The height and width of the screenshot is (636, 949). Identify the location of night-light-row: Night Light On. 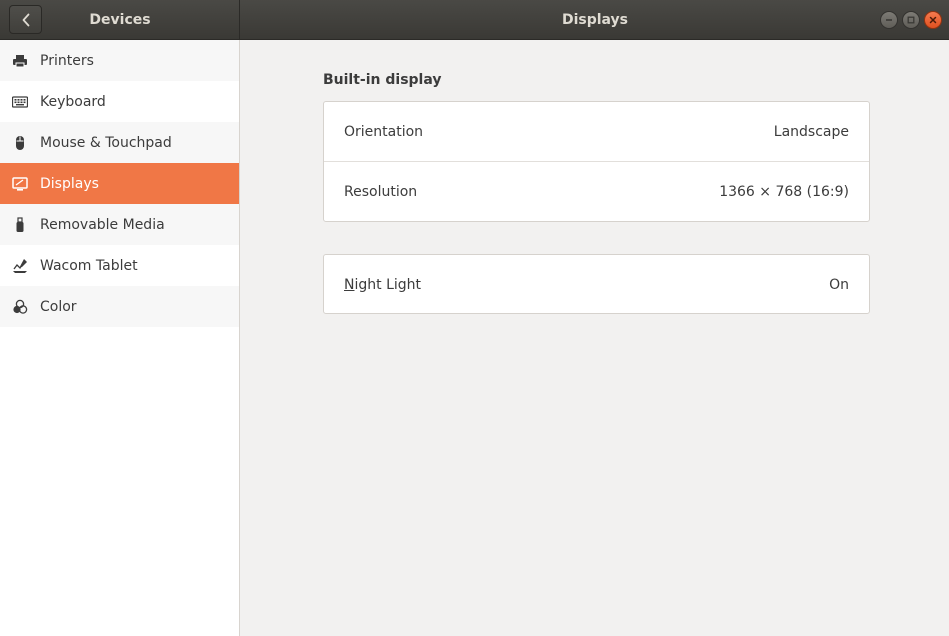
(596, 284).